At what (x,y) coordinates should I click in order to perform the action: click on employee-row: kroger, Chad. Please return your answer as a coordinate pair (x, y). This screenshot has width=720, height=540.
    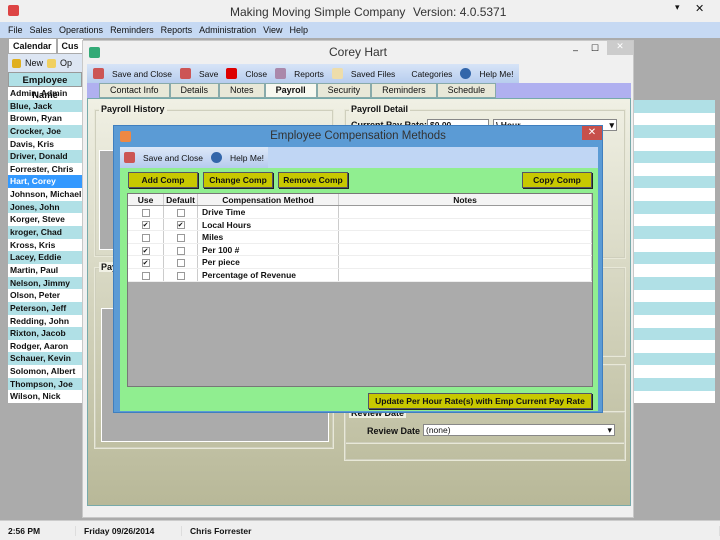
    Looking at the image, I should click on (45, 232).